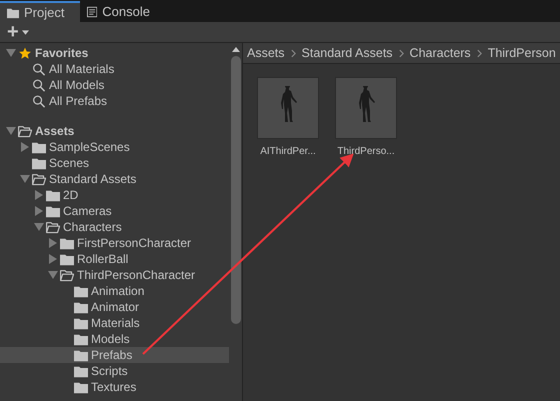 The width and height of the screenshot is (560, 401). What do you see at coordinates (347, 53) in the screenshot?
I see `breadcrumb-link: Standard Assets` at bounding box center [347, 53].